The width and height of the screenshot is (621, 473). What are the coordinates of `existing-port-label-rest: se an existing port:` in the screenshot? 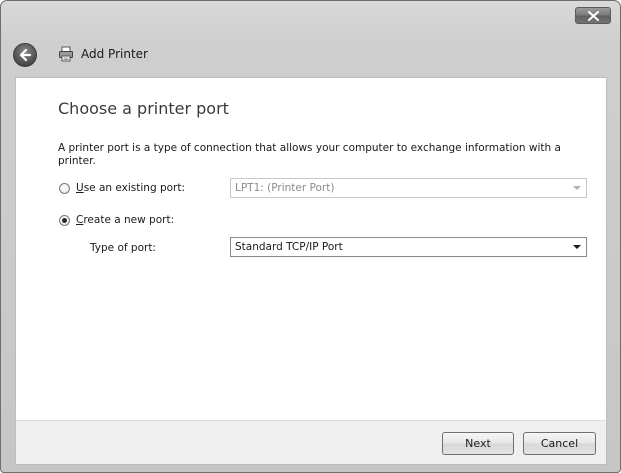 It's located at (134, 188).